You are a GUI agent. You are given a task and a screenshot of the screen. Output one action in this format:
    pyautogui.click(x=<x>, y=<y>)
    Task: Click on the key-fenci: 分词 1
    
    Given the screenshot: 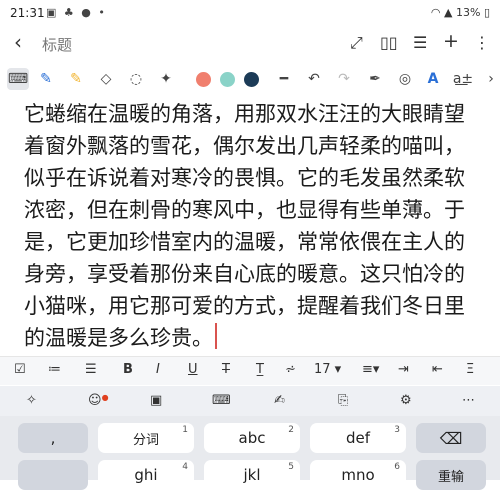 What is the action you would take?
    pyautogui.click(x=146, y=438)
    